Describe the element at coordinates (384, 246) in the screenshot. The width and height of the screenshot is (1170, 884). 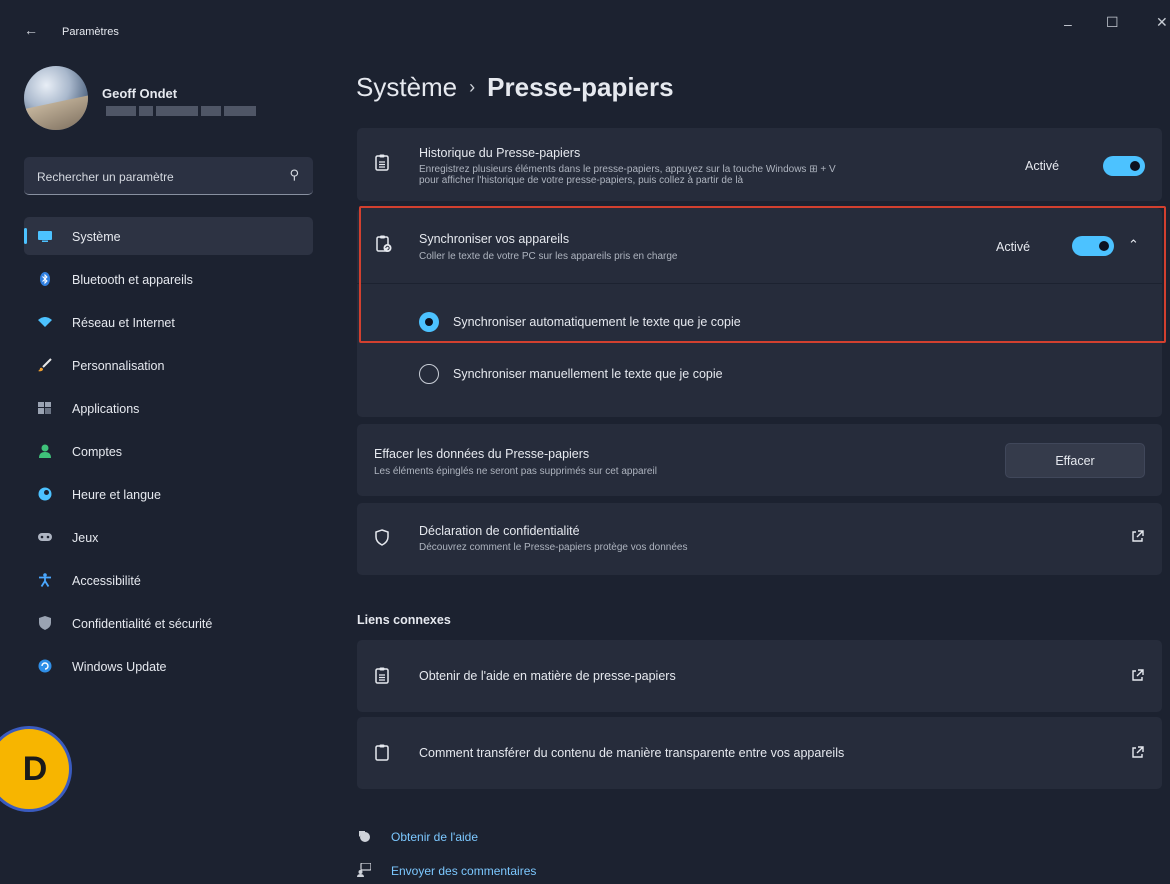
I see `clipboard-sync-icon` at that location.